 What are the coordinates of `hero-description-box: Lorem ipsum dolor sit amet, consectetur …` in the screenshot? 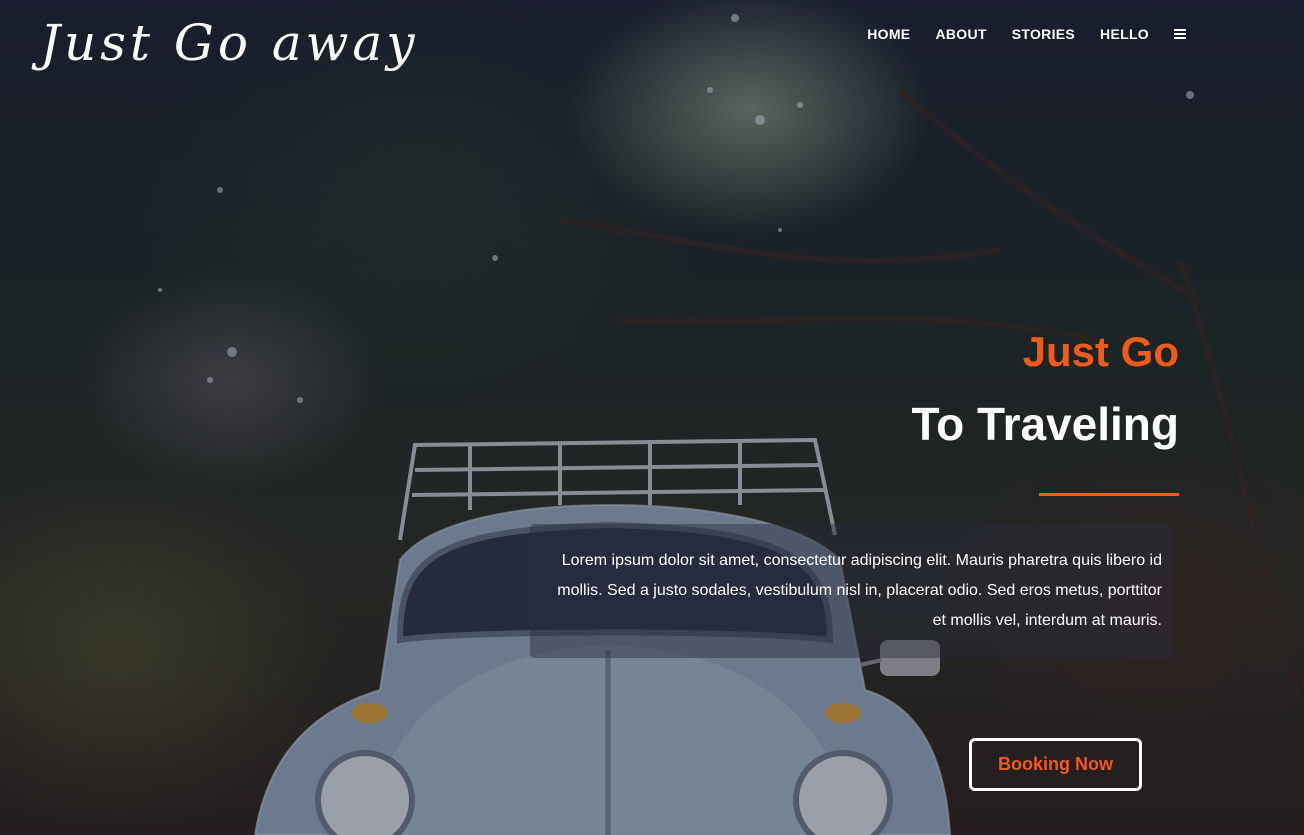 It's located at (851, 591).